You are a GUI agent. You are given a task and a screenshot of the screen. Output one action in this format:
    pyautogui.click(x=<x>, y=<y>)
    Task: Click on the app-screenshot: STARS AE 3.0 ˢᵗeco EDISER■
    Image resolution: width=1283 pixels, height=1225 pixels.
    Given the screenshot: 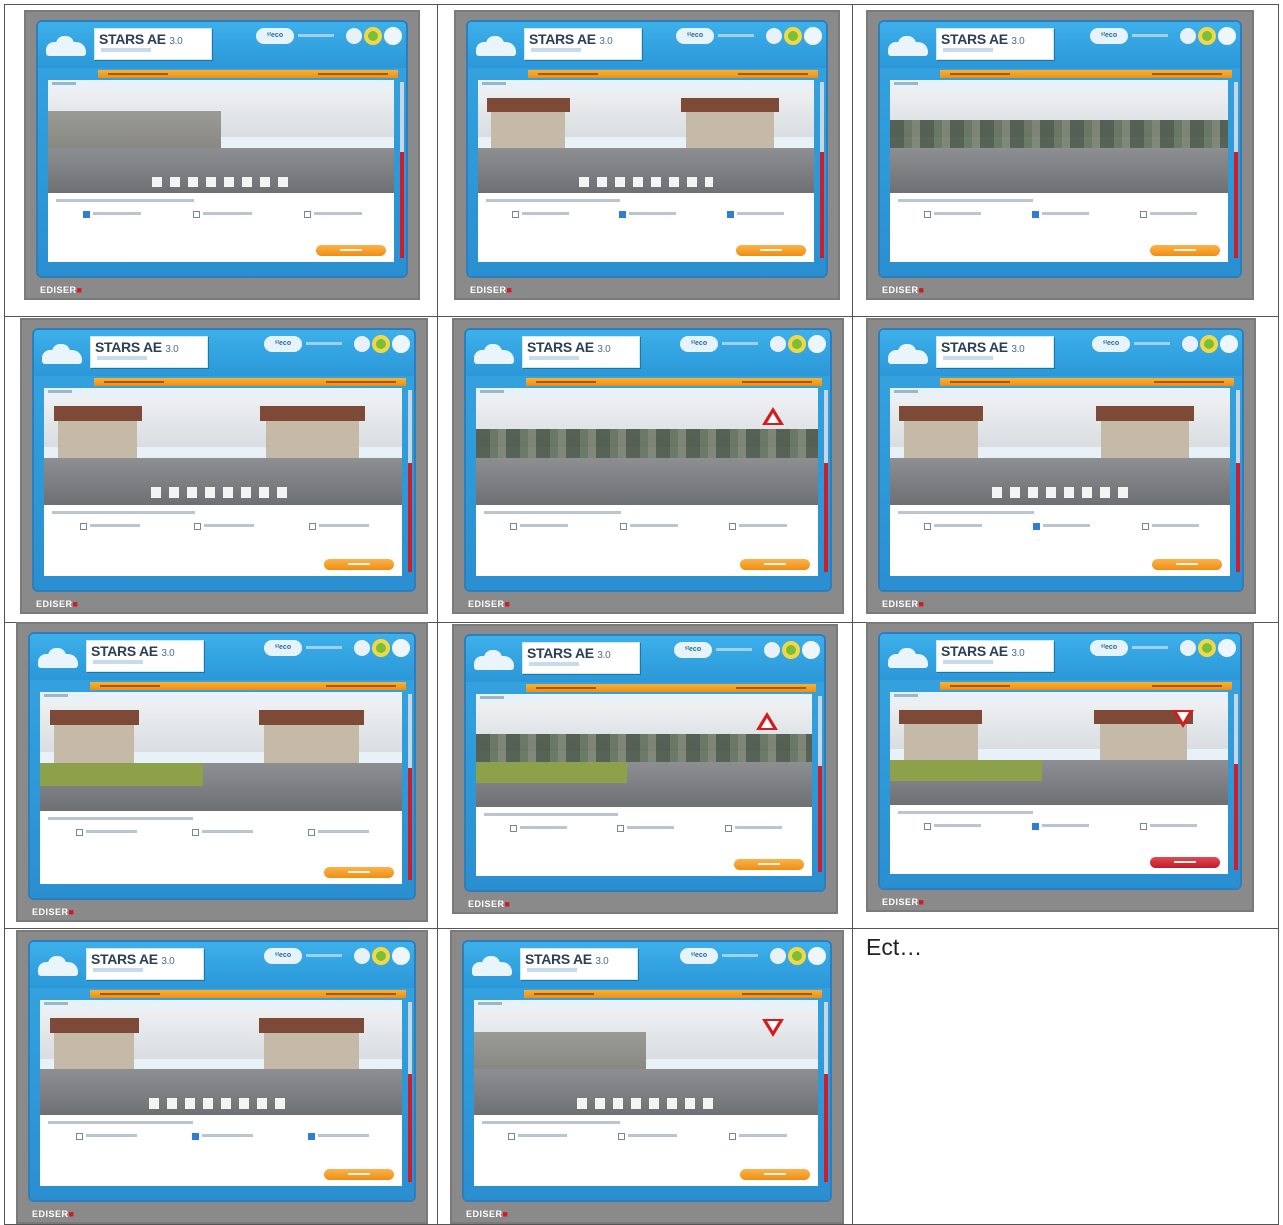 What is the action you would take?
    pyautogui.click(x=645, y=769)
    